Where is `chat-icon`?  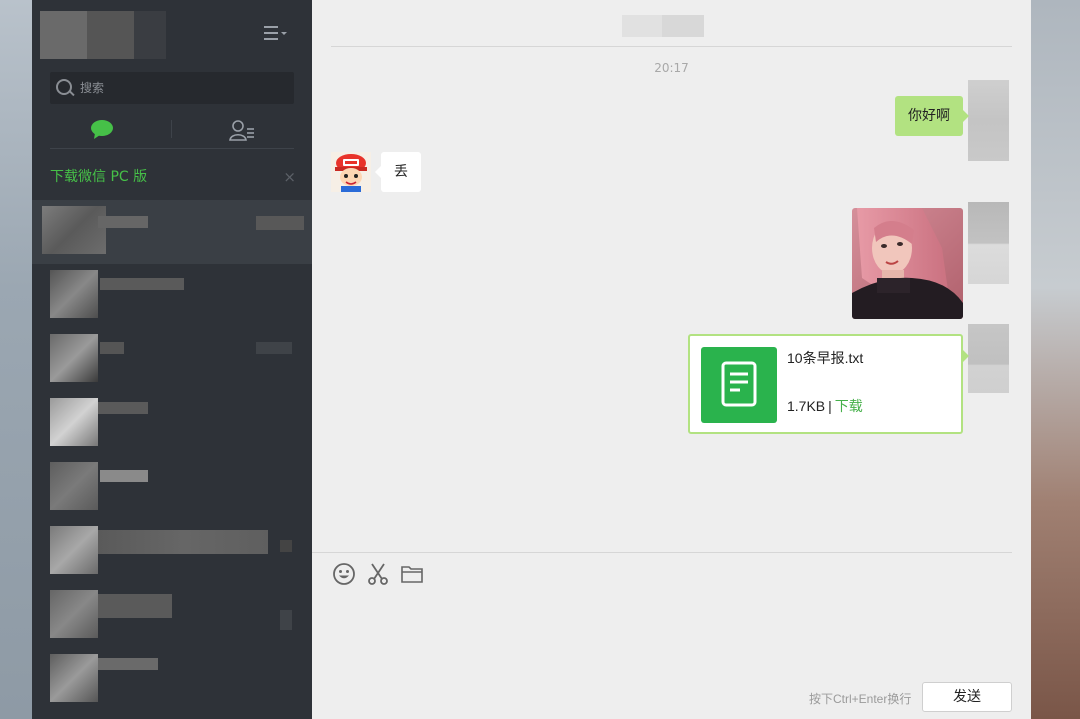
chat-icon is located at coordinates (102, 129).